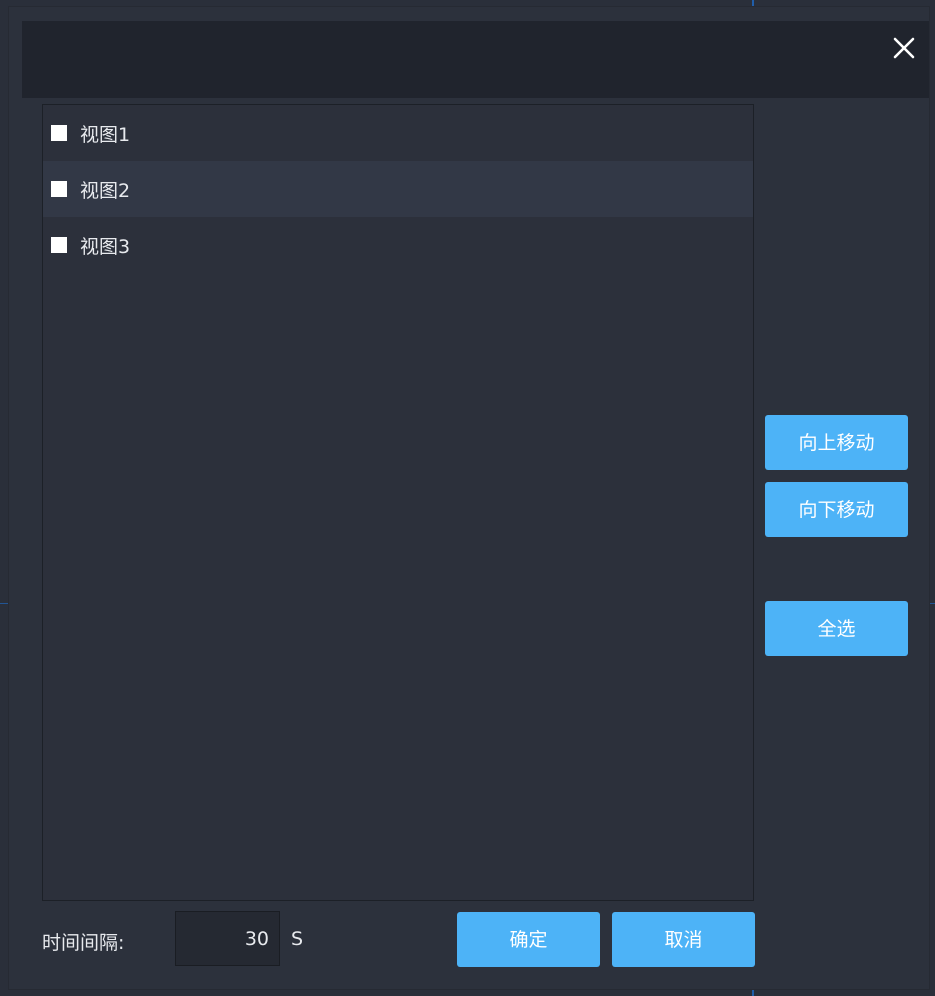 The image size is (935, 996). What do you see at coordinates (105, 246) in the screenshot?
I see `list-item-label: 视图3` at bounding box center [105, 246].